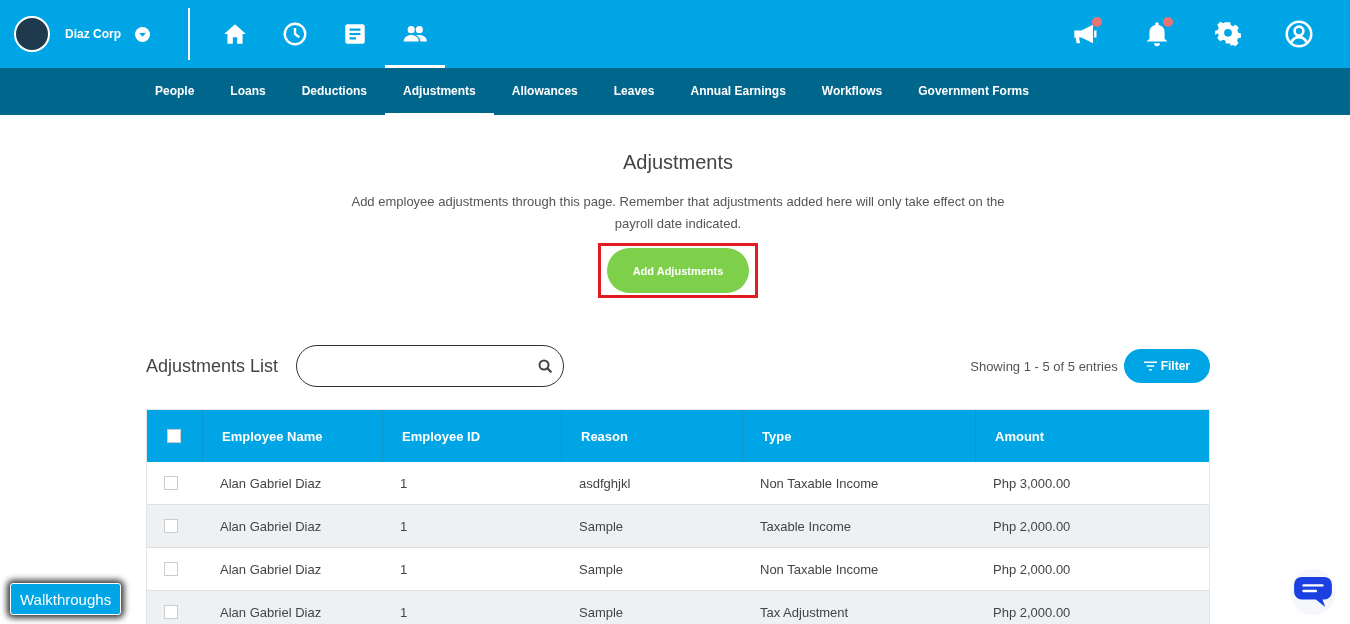 The image size is (1350, 624). I want to click on tab: Leaves, so click(634, 91).